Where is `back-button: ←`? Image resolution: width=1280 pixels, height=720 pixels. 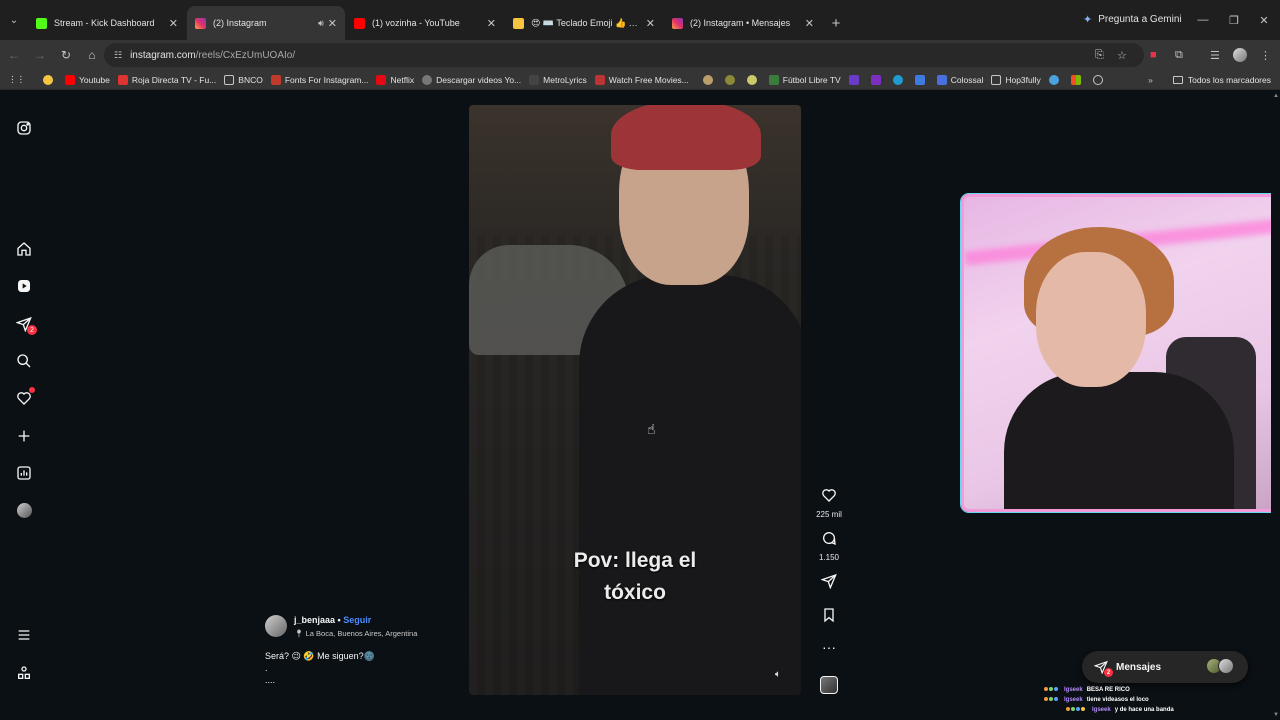 back-button: ← is located at coordinates (14, 55).